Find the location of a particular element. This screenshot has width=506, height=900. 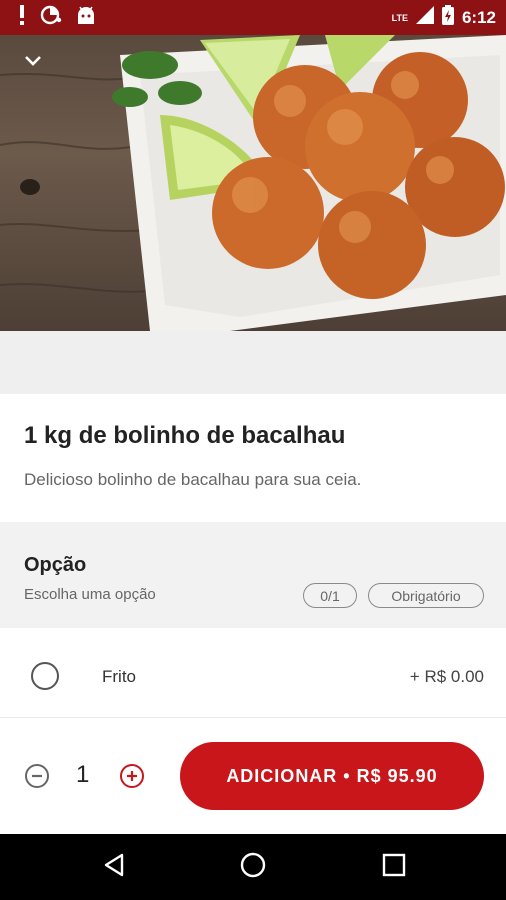

battery-charging-icon is located at coordinates (447, 17).